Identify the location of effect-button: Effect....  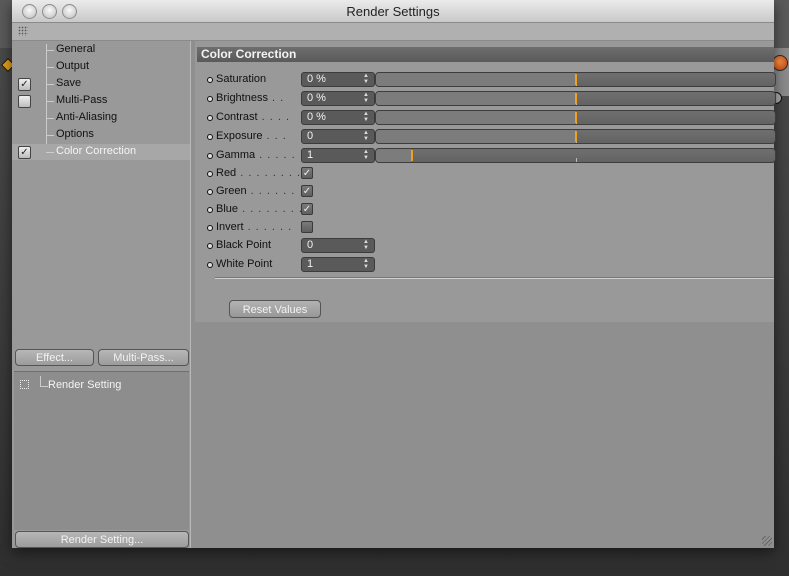
(54, 357).